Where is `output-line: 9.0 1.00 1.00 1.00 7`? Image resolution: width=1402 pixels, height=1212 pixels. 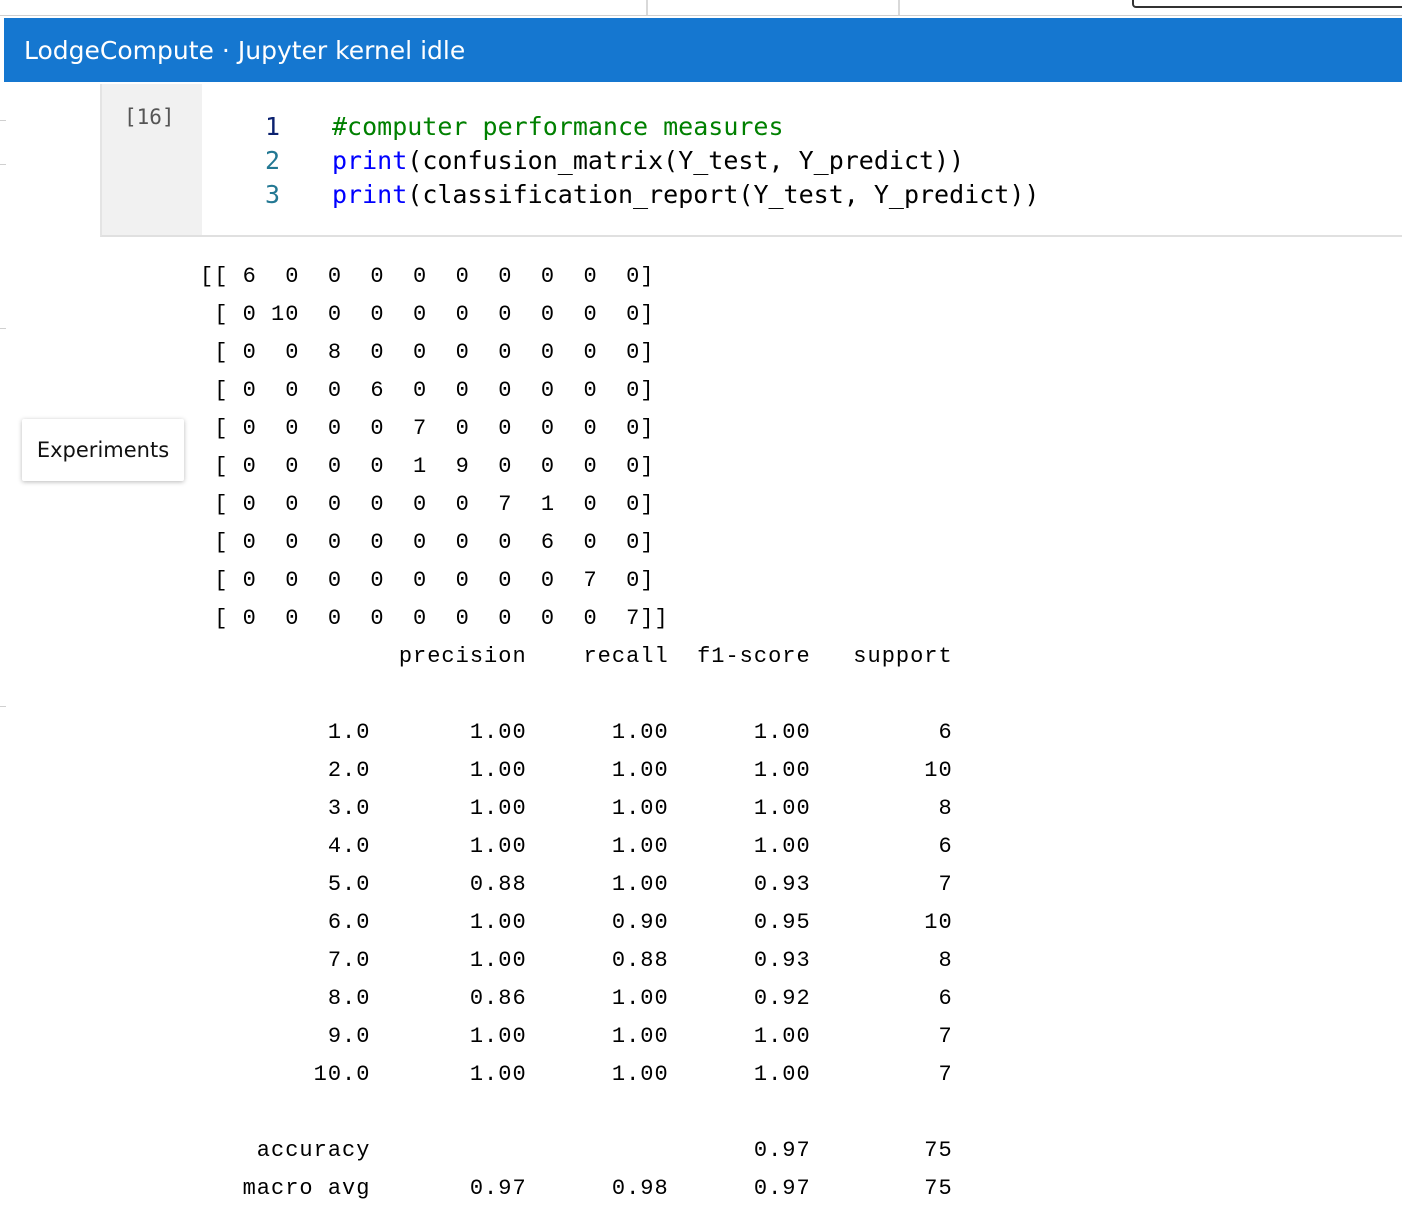
output-line: 9.0 1.00 1.00 1.00 7 is located at coordinates (576, 1036).